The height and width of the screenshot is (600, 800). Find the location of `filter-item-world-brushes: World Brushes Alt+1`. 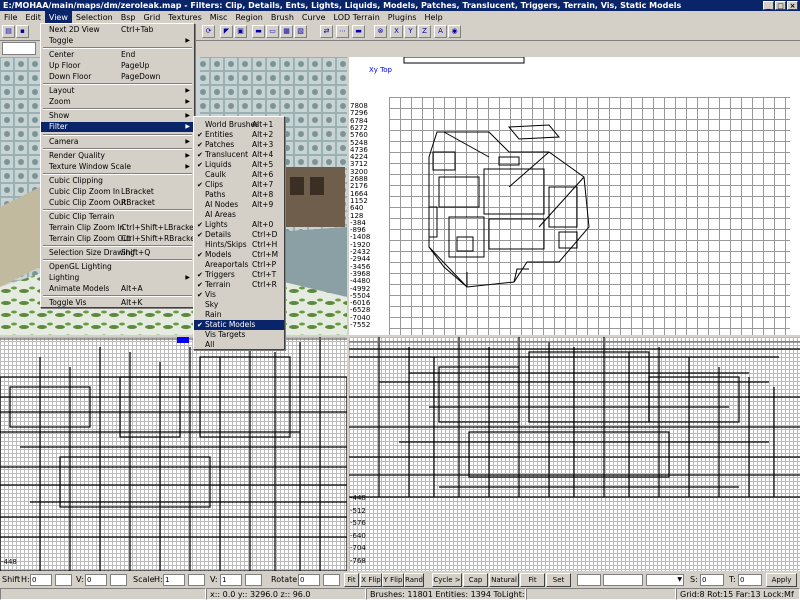

filter-item-world-brushes: World Brushes Alt+1 is located at coordinates (239, 125).